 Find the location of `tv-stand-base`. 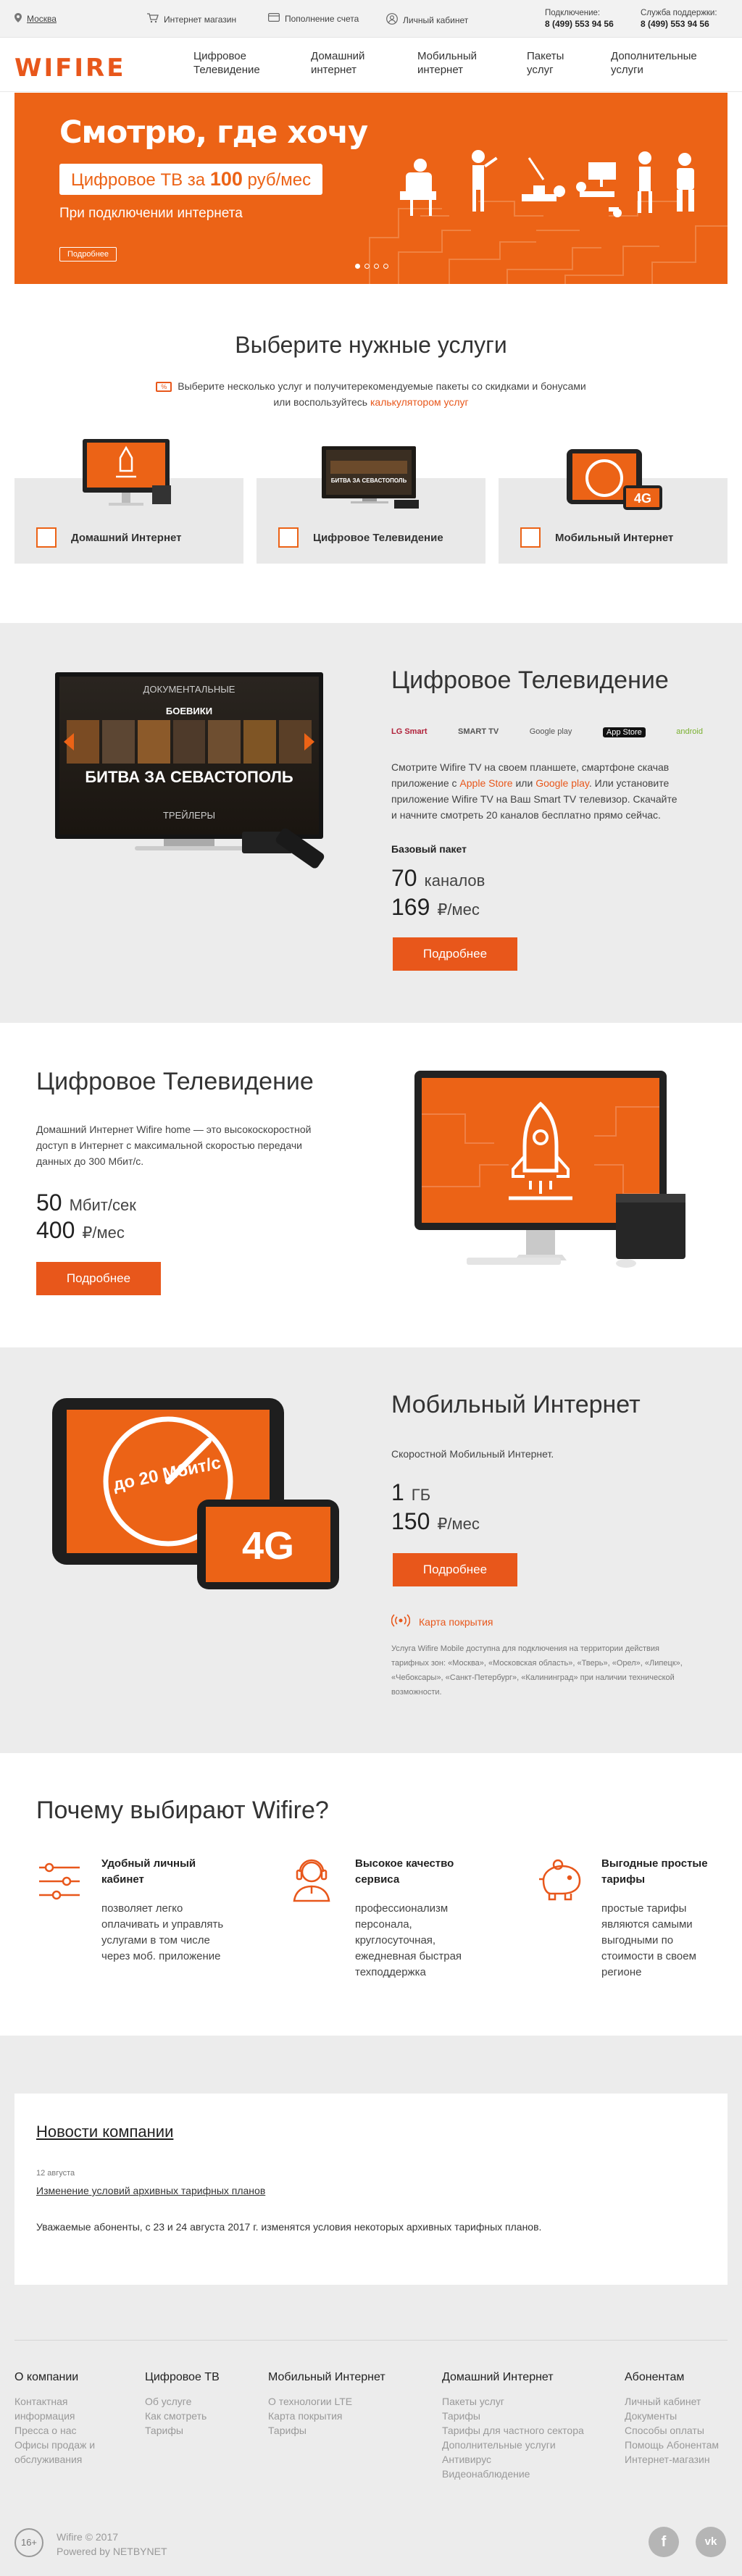

tv-stand-base is located at coordinates (189, 848).